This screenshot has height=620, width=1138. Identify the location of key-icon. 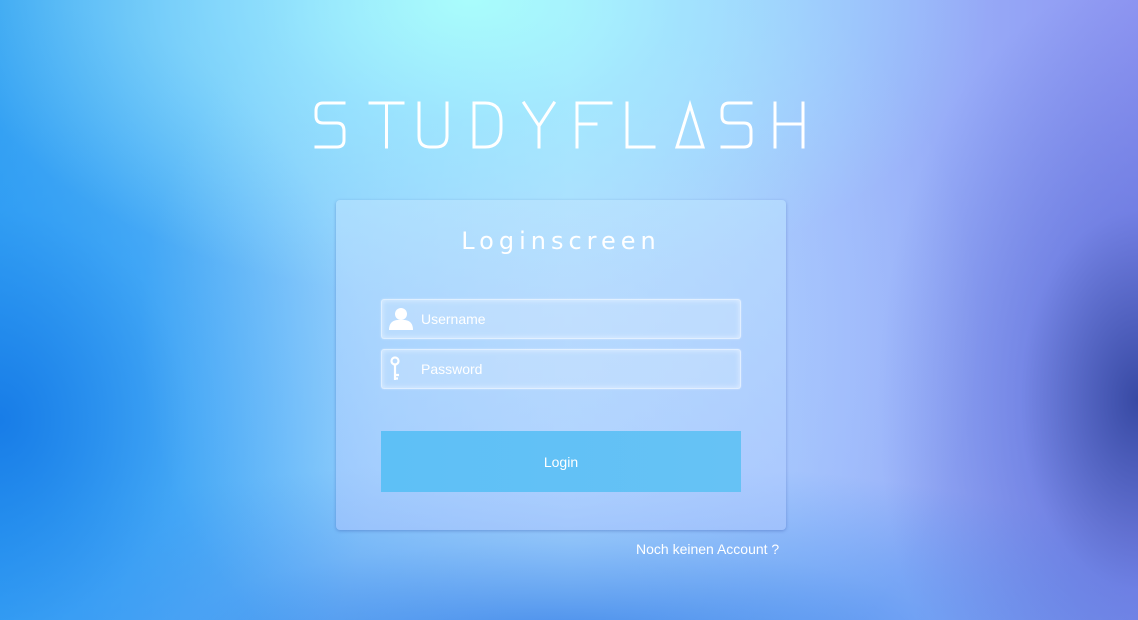
(401, 369).